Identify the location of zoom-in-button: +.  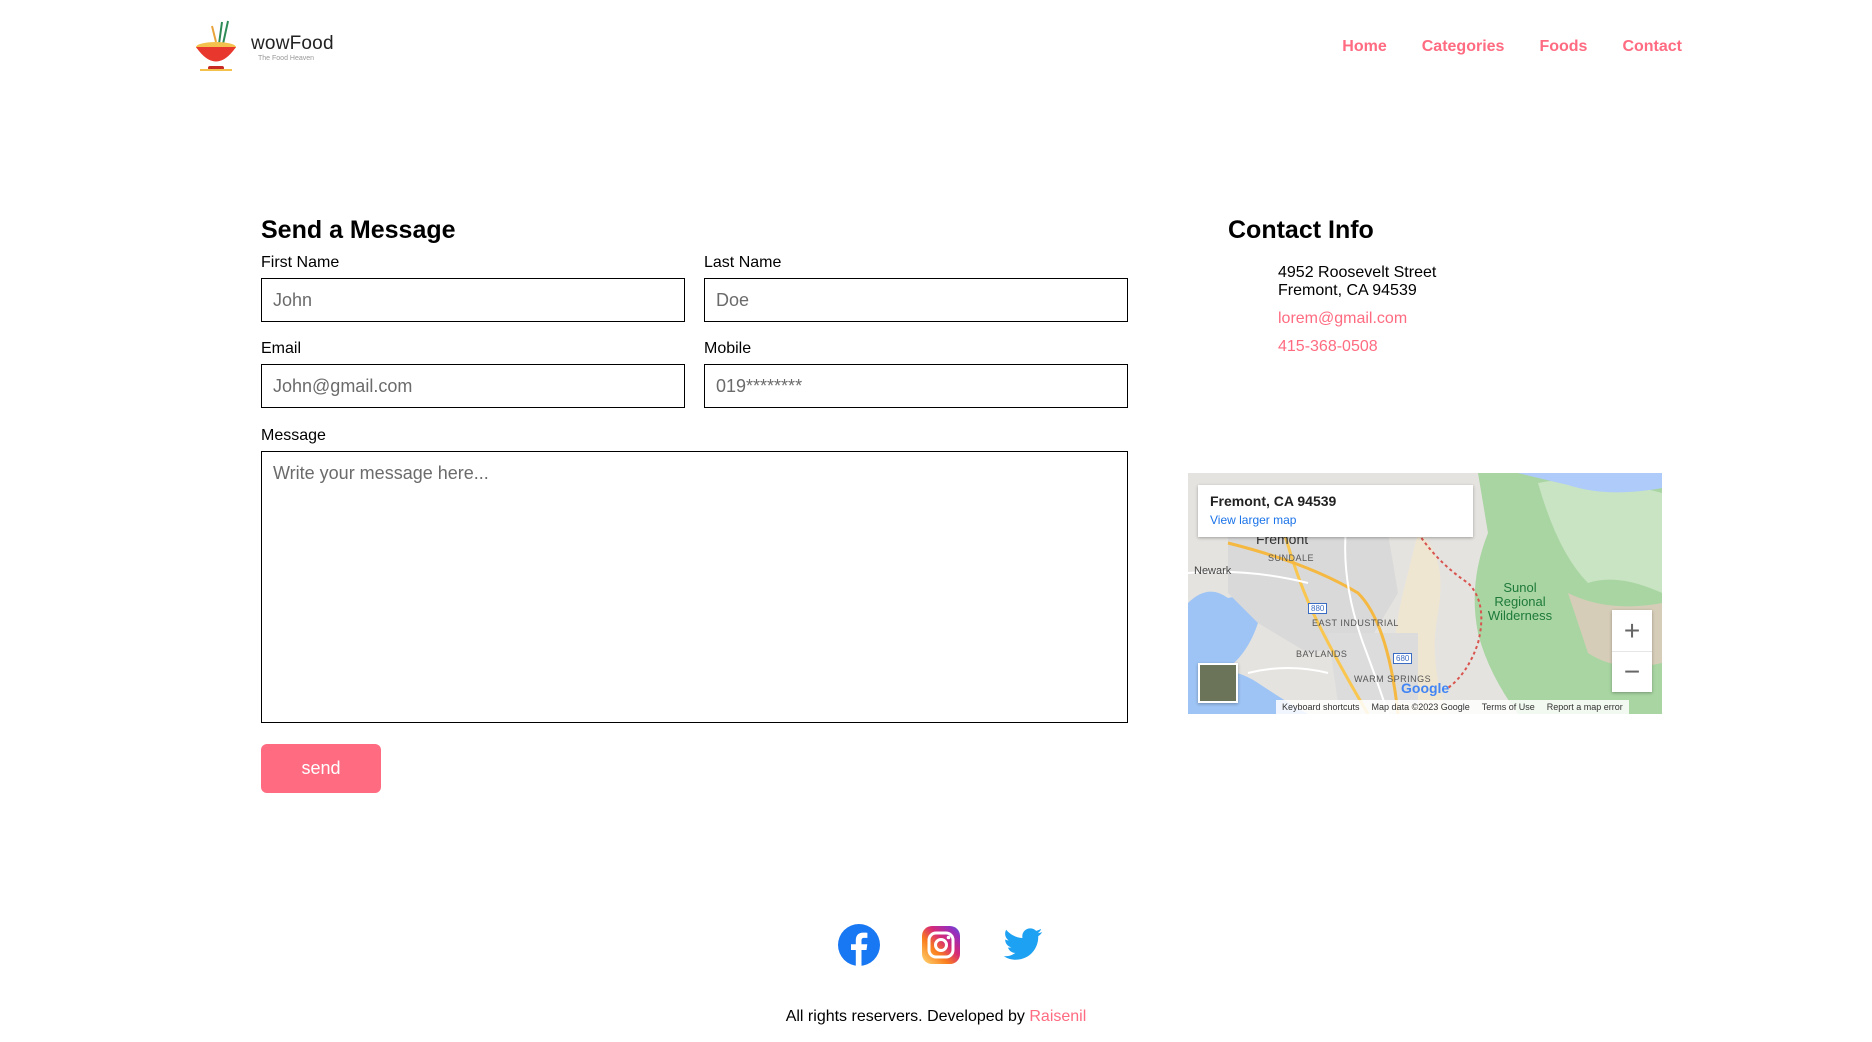
(1632, 630).